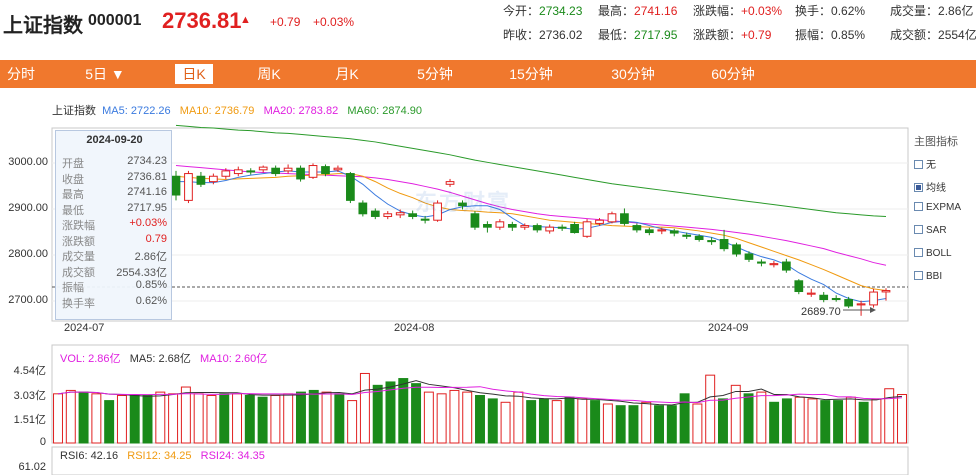 This screenshot has height=475, width=976. What do you see at coordinates (934, 276) in the screenshot?
I see `indicator-label: BBI` at bounding box center [934, 276].